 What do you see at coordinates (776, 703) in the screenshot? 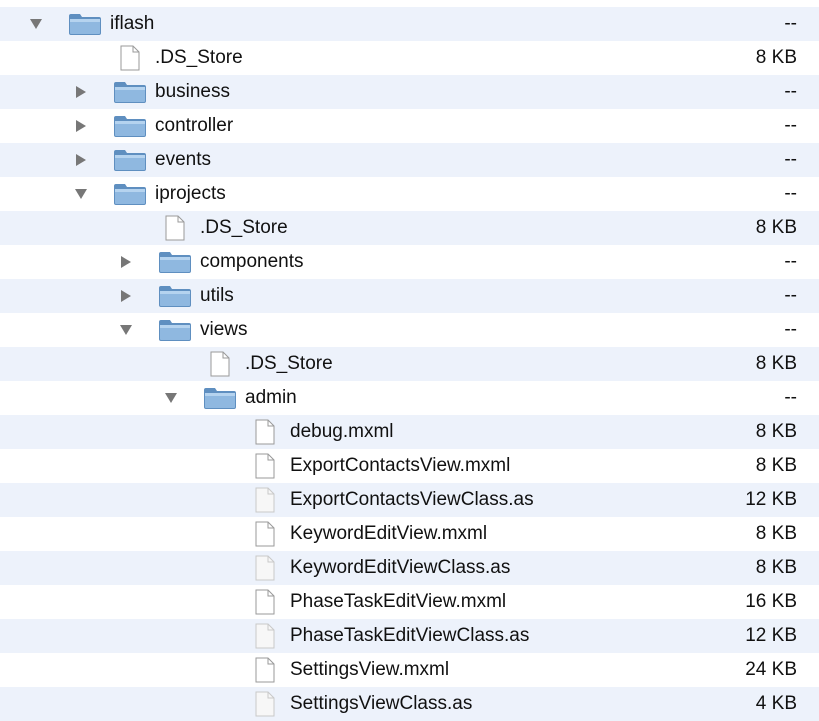
I see `item-size: 4 KB` at bounding box center [776, 703].